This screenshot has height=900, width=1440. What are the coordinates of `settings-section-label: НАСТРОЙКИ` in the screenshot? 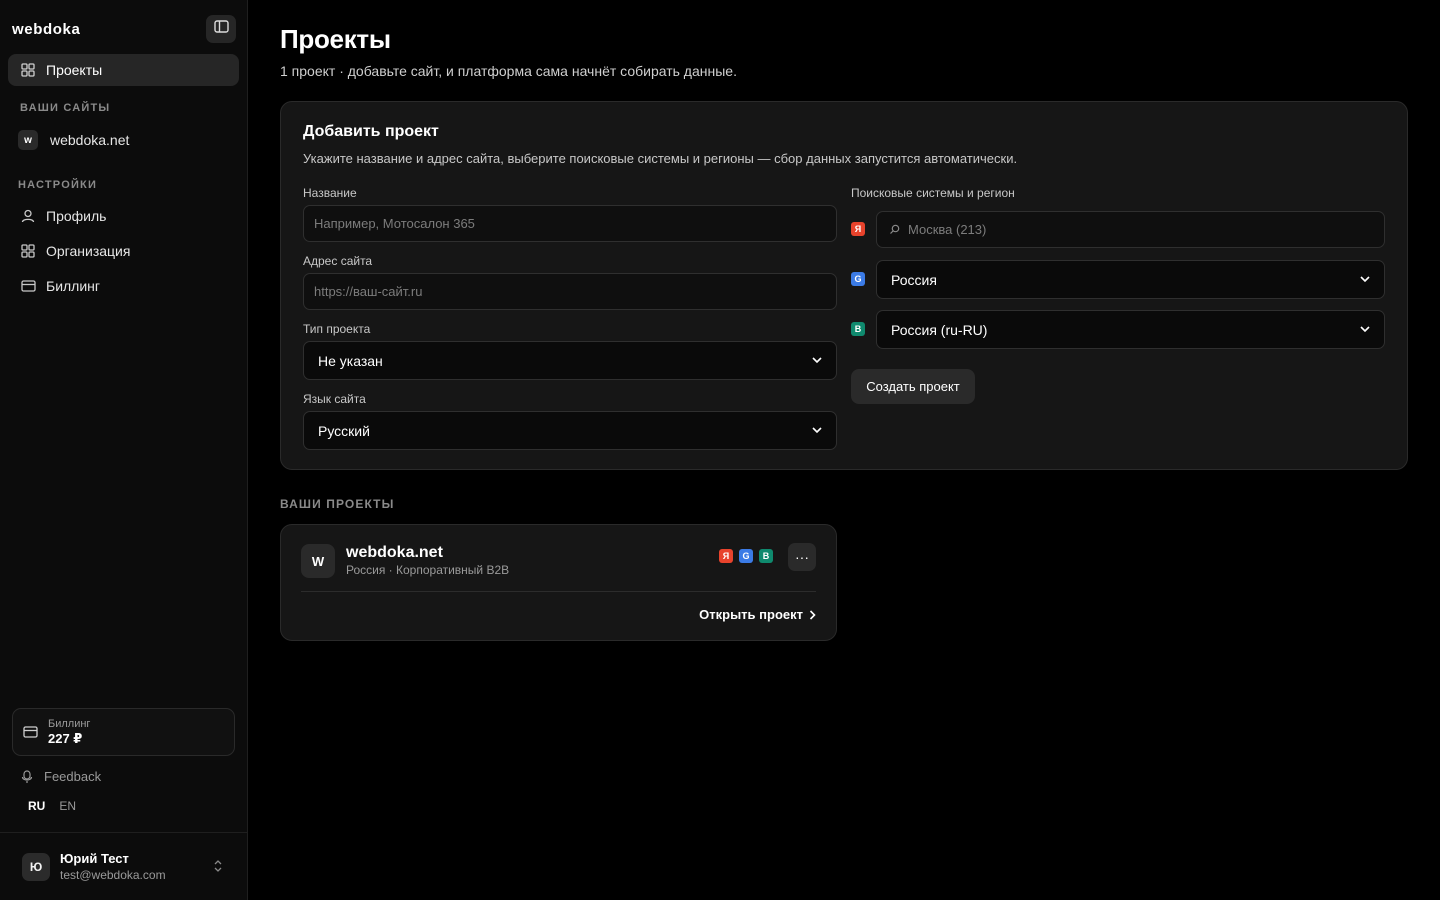 It's located at (58, 185).